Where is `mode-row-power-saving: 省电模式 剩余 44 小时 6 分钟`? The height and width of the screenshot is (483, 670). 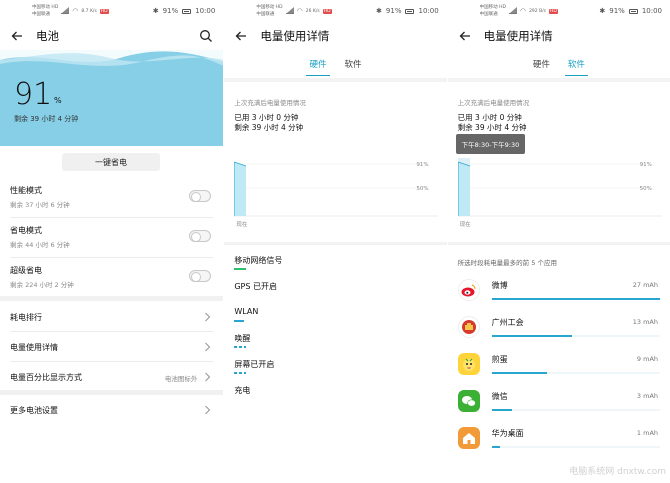
mode-row-power-saving: 省电模式 剩余 44 小时 6 分钟 is located at coordinates (112, 238).